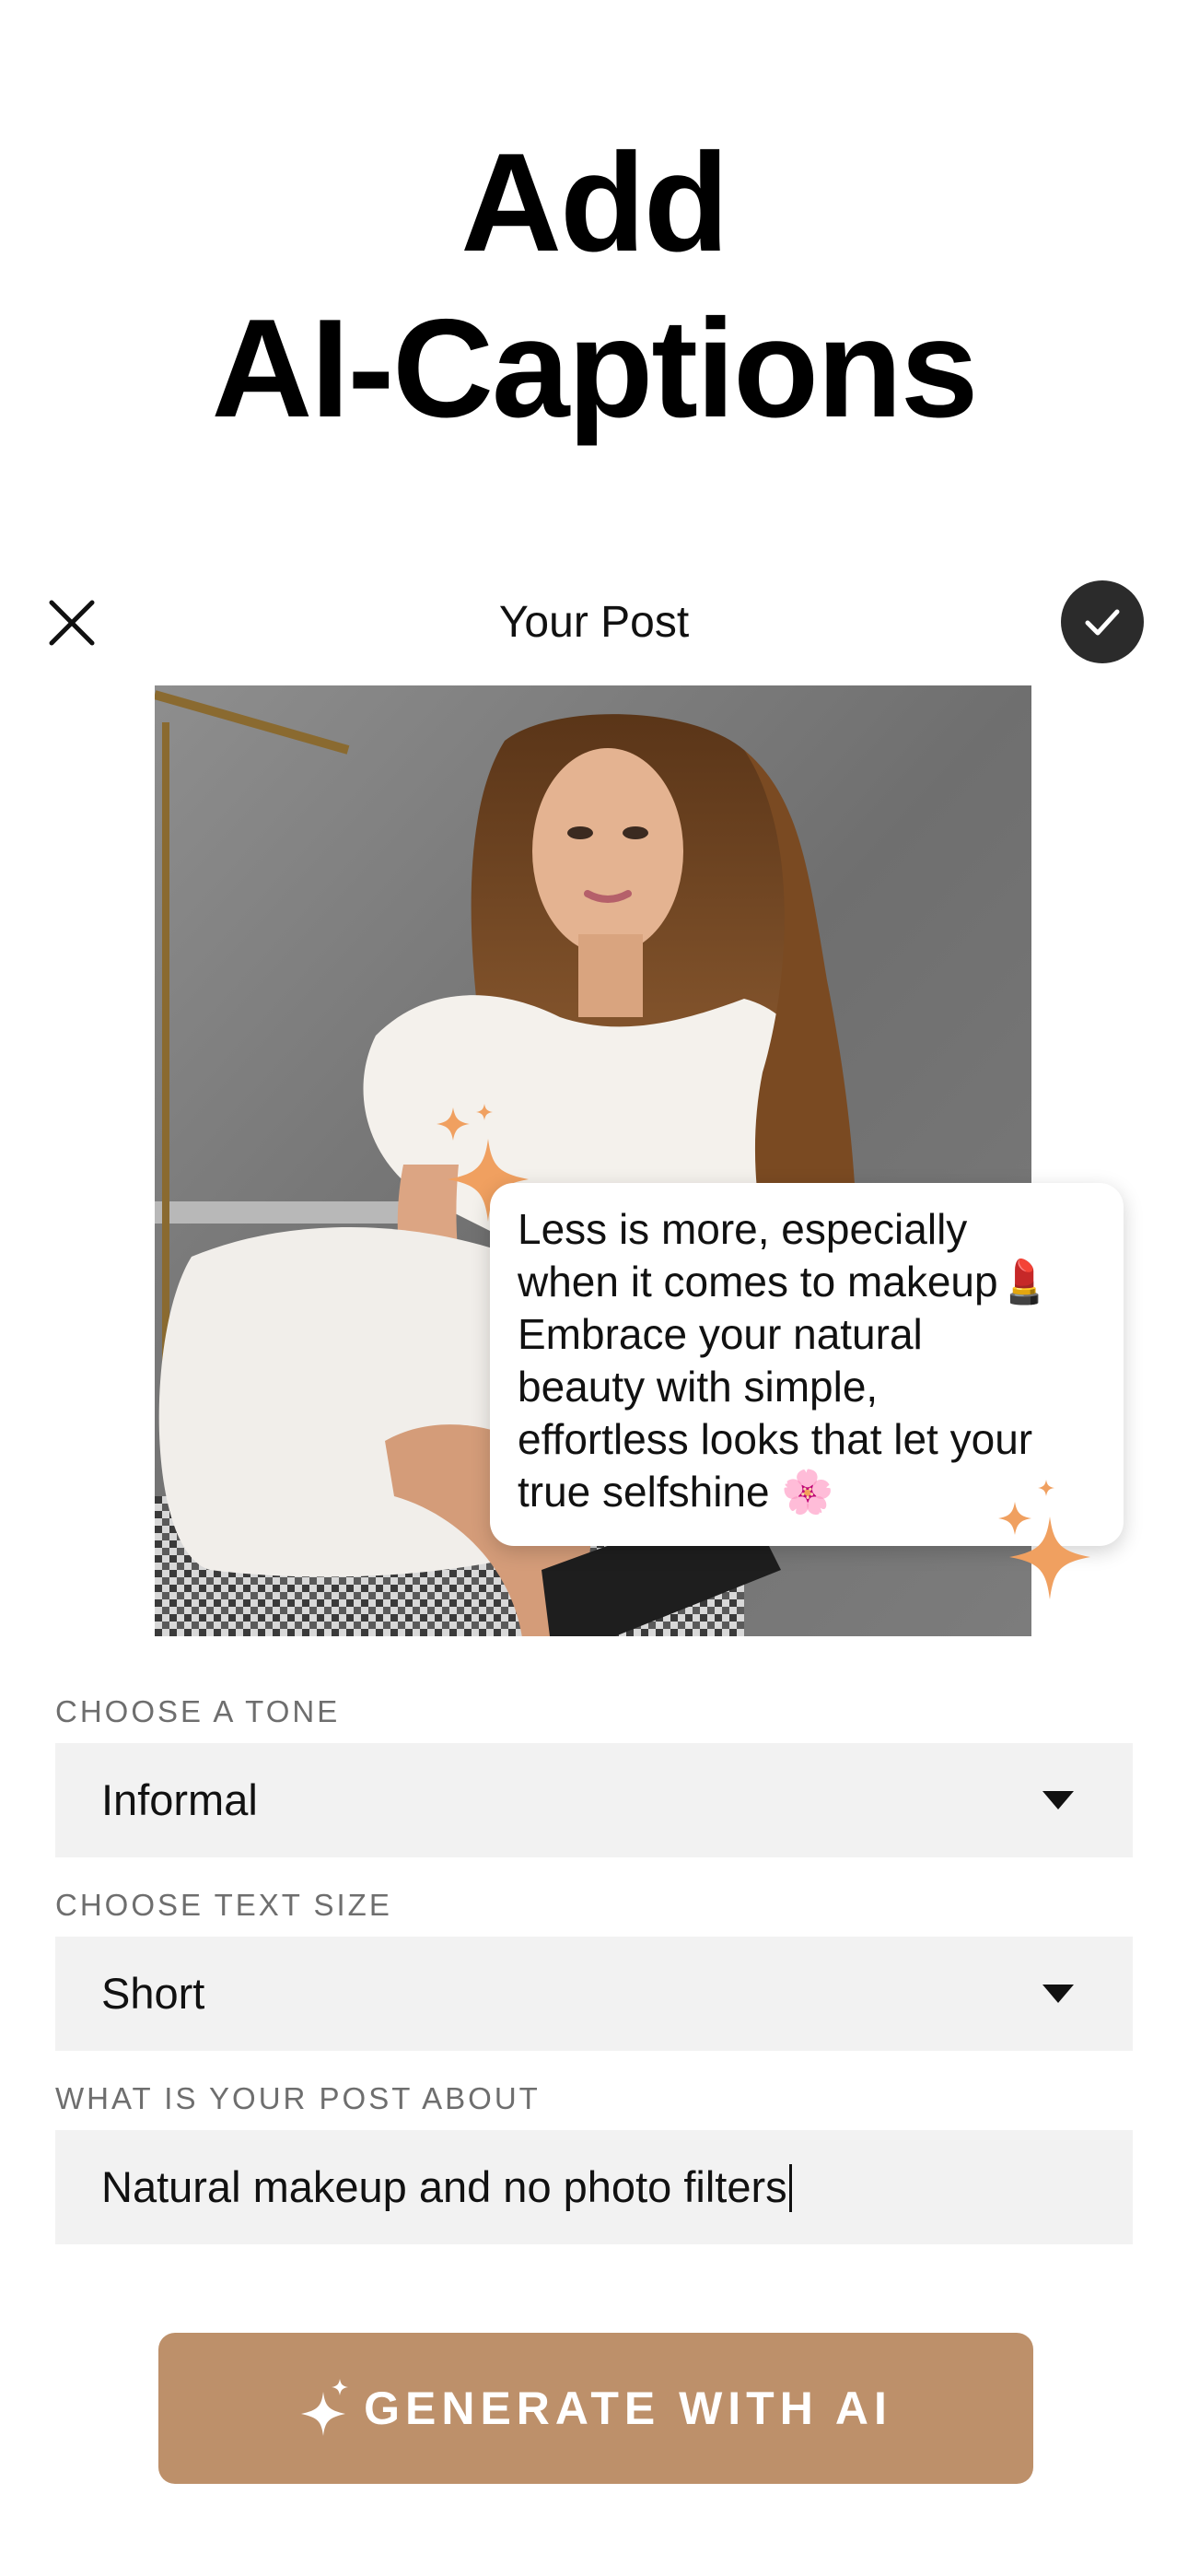  What do you see at coordinates (594, 1994) in the screenshot?
I see `text-size-select: Short` at bounding box center [594, 1994].